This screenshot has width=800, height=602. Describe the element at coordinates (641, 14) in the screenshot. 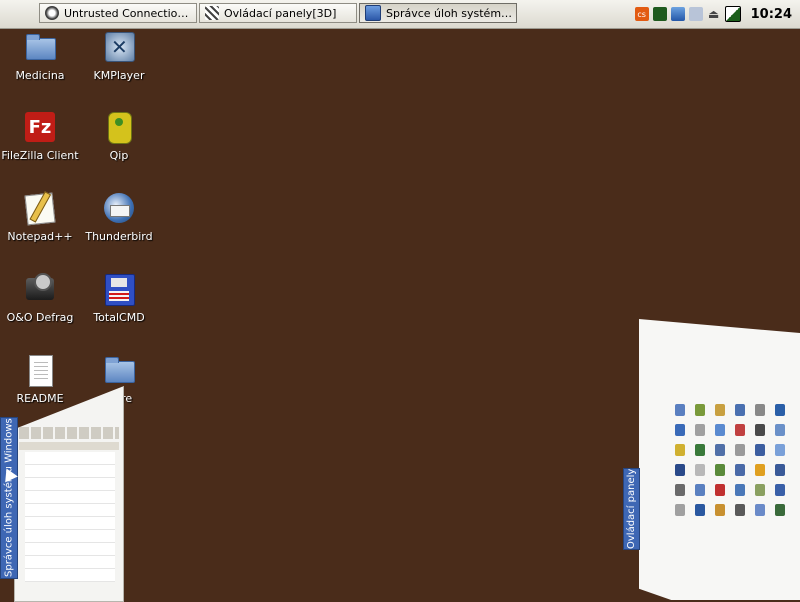

I see `cs-icon: cs` at that location.